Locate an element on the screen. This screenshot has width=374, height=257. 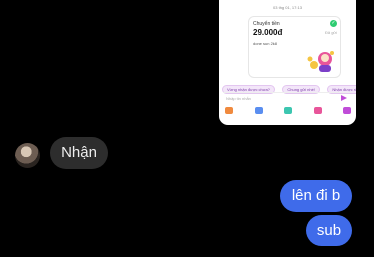
mascot-illustration-icon is located at coordinates (320, 61).